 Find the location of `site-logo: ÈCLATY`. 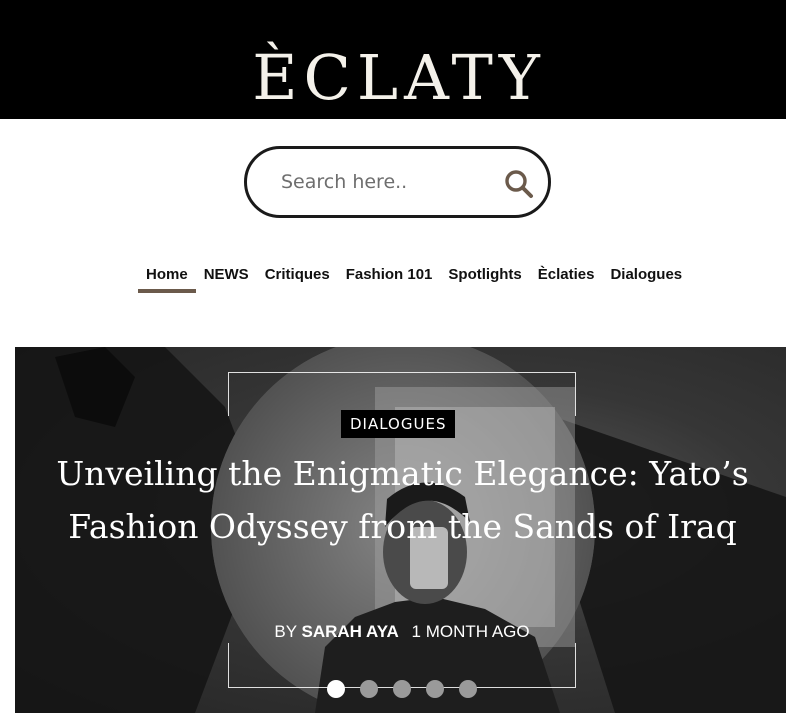

site-logo: ÈCLATY is located at coordinates (393, 78).